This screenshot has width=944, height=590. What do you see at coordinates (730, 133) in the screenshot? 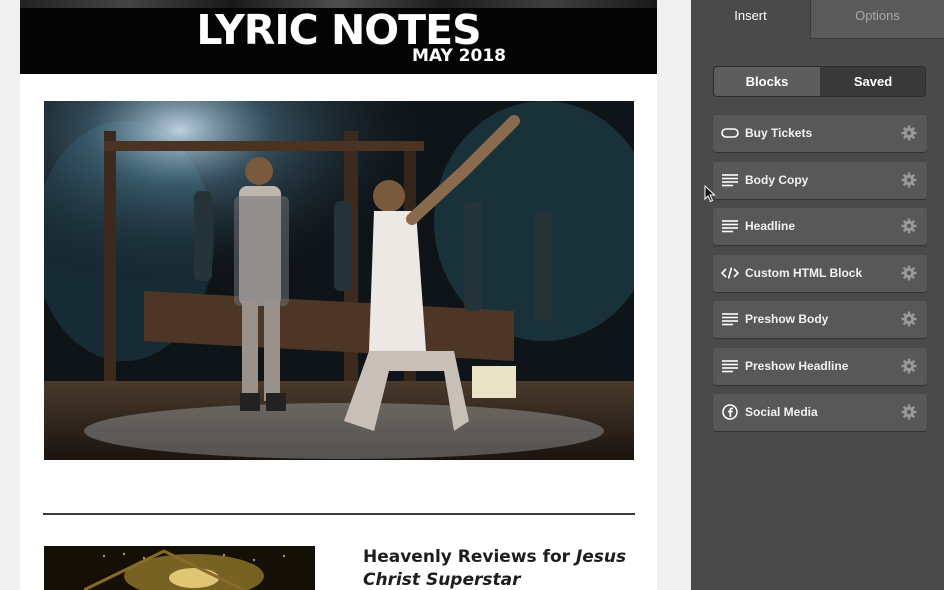
I see `button-pill-icon` at bounding box center [730, 133].